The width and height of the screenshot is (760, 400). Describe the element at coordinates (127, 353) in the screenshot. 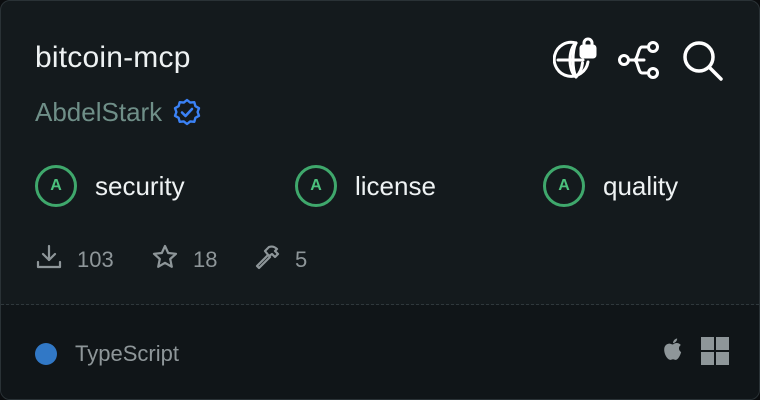

I see `language-label: TypeScript` at that location.